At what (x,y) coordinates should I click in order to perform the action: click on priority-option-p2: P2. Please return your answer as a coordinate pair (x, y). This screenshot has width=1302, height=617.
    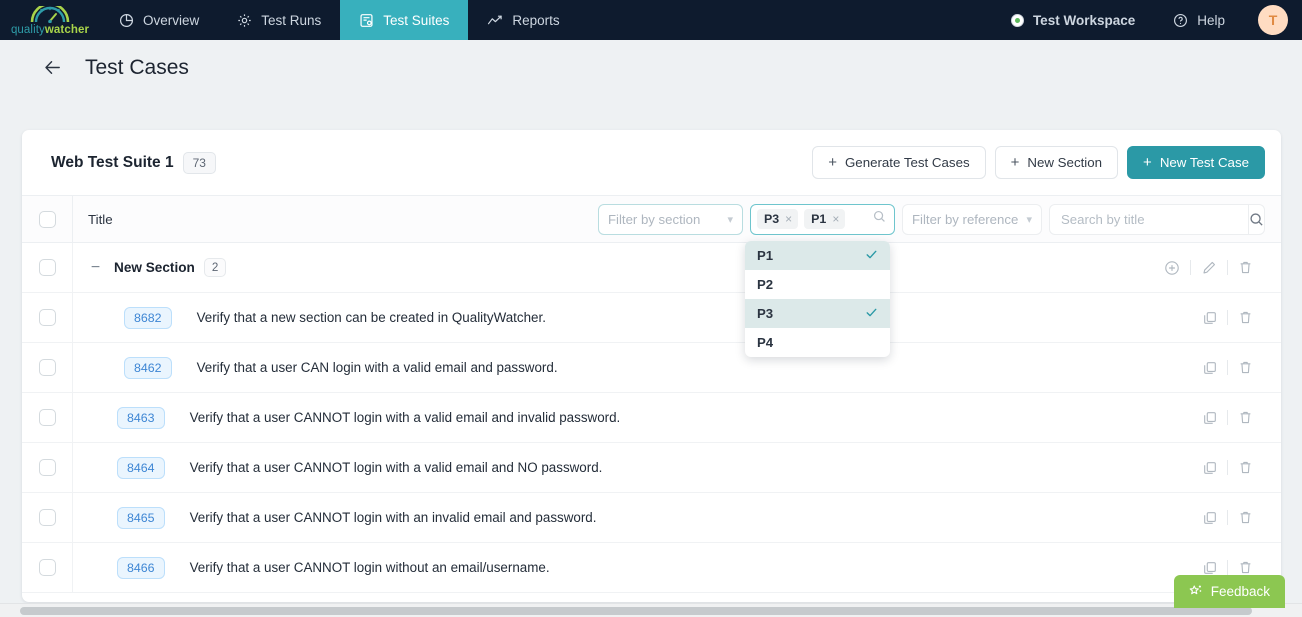
    Looking at the image, I should click on (817, 284).